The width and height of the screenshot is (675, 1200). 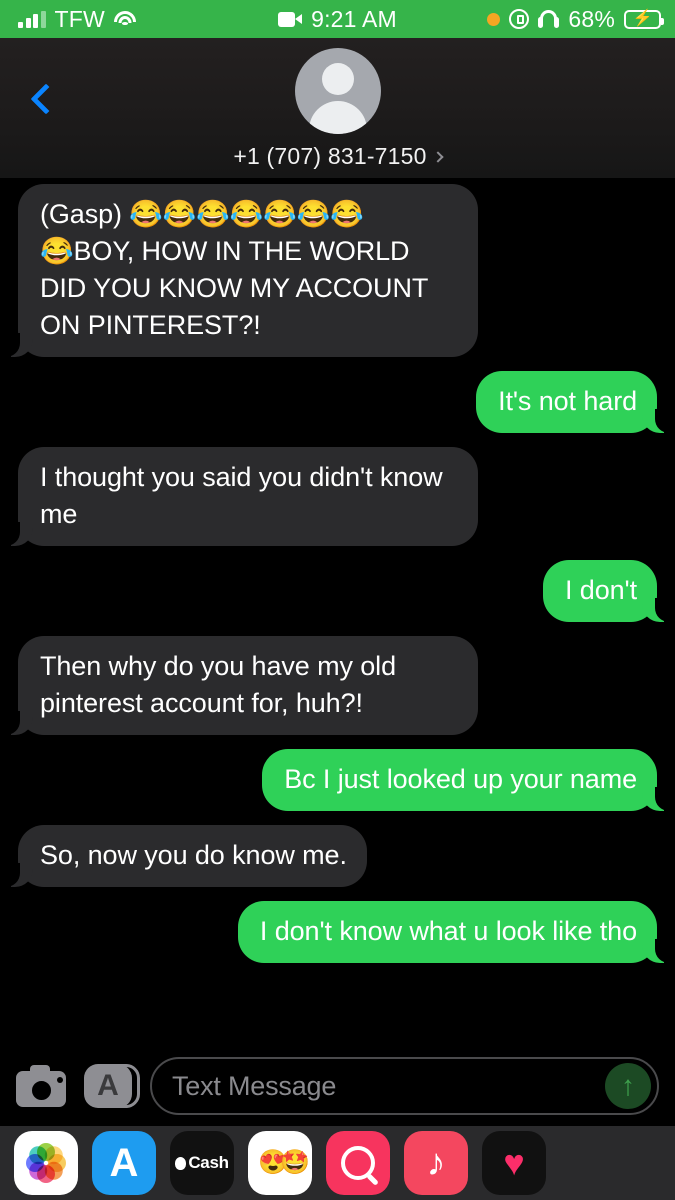 I want to click on contact-header: +1 (707) 831-7150, so click(x=337, y=109).